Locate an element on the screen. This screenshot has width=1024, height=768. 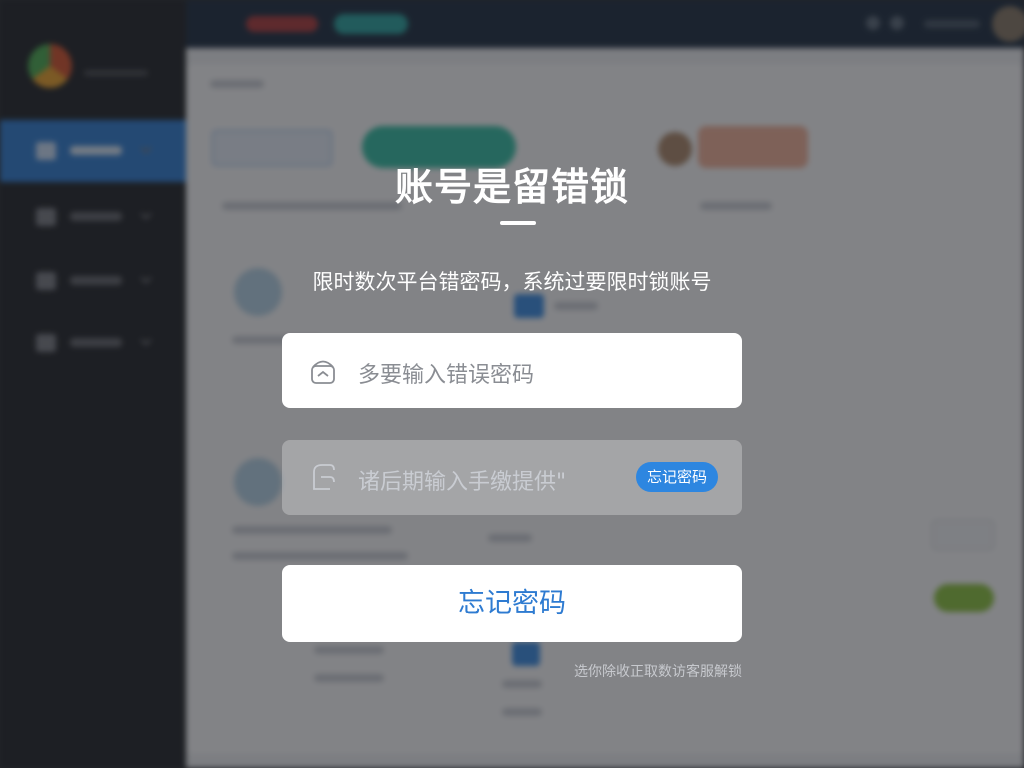
dialog-title: 账号是留错锁 is located at coordinates (511, 187).